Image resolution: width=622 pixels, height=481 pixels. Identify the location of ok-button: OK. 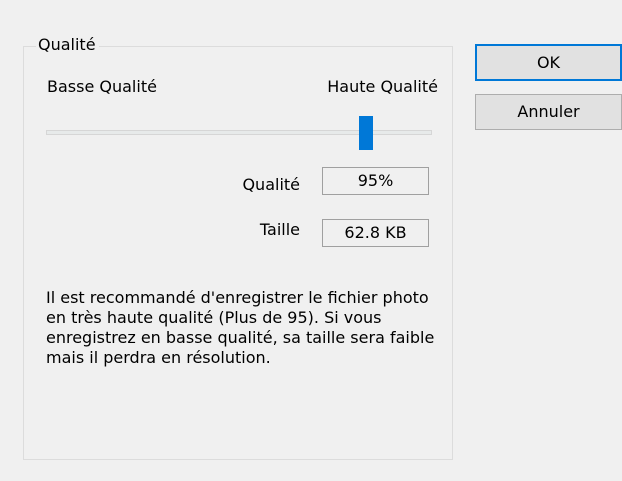
(548, 62).